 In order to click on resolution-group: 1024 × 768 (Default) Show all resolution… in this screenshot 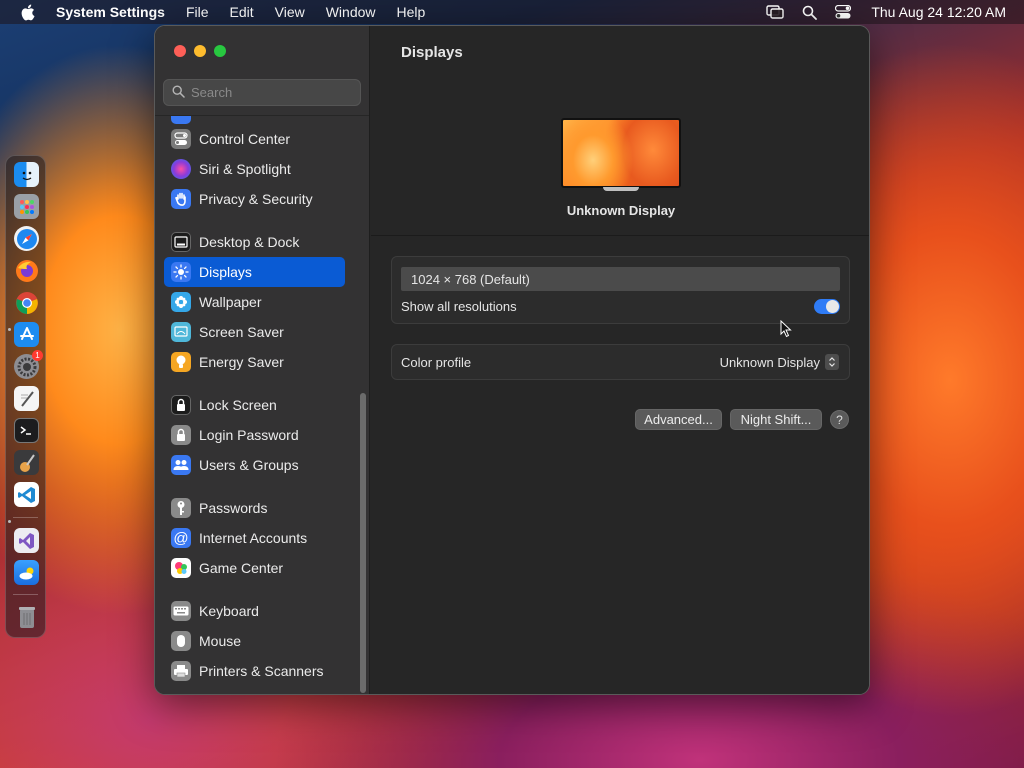, I will do `click(620, 290)`.